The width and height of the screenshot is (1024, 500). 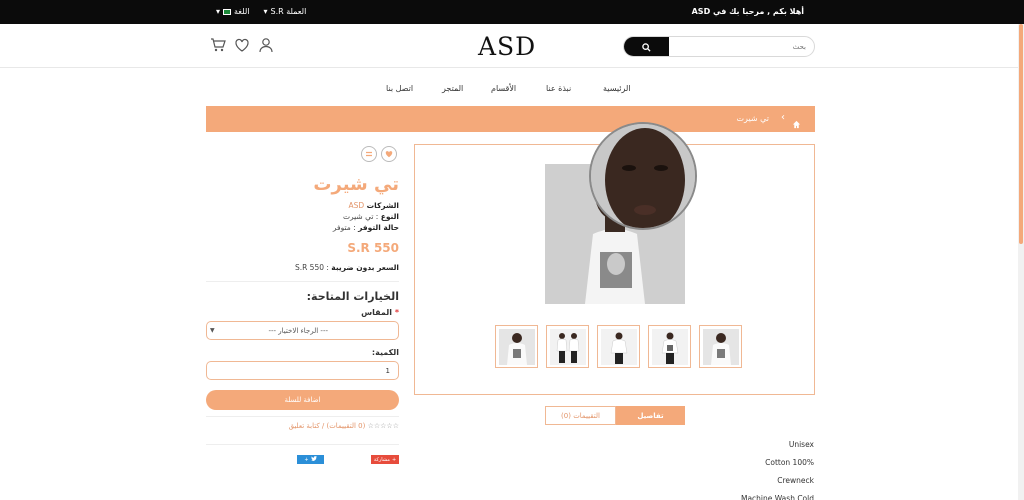 What do you see at coordinates (503, 88) in the screenshot?
I see `nav-item-categories: الأقسام` at bounding box center [503, 88].